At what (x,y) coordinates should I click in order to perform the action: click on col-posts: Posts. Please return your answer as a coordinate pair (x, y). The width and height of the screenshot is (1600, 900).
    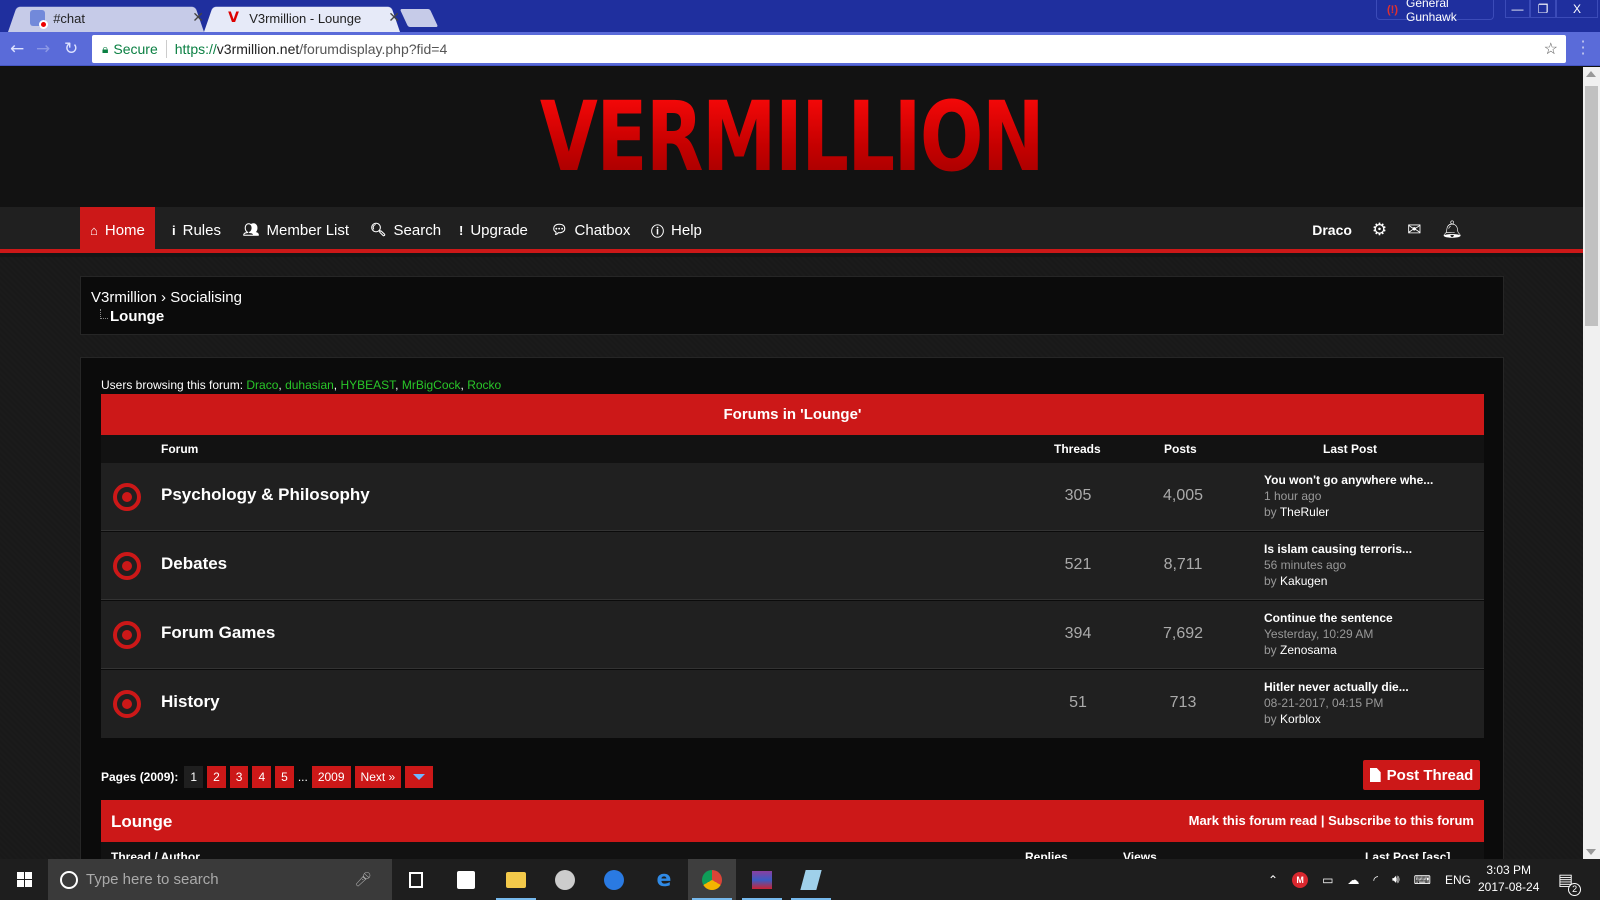
    Looking at the image, I should click on (1180, 449).